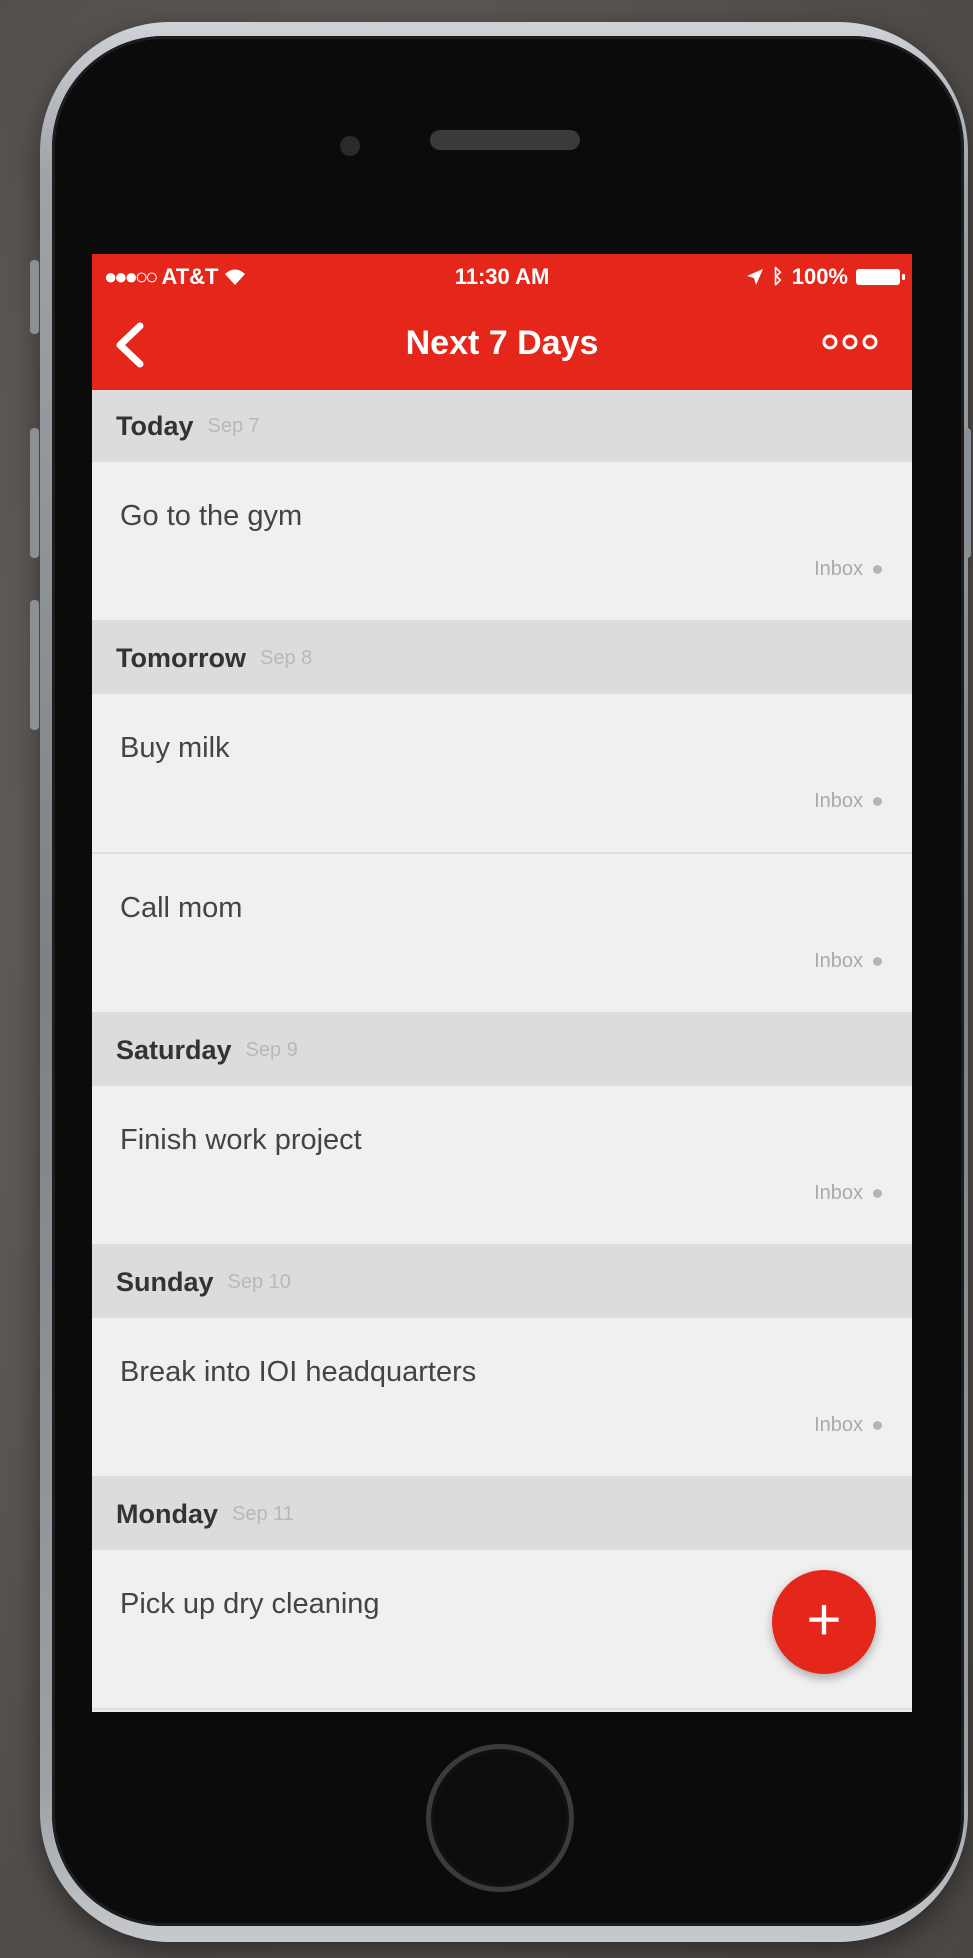 The width and height of the screenshot is (973, 1958). What do you see at coordinates (502, 1282) in the screenshot?
I see `section-header-sunday: Sunday Sep 10` at bounding box center [502, 1282].